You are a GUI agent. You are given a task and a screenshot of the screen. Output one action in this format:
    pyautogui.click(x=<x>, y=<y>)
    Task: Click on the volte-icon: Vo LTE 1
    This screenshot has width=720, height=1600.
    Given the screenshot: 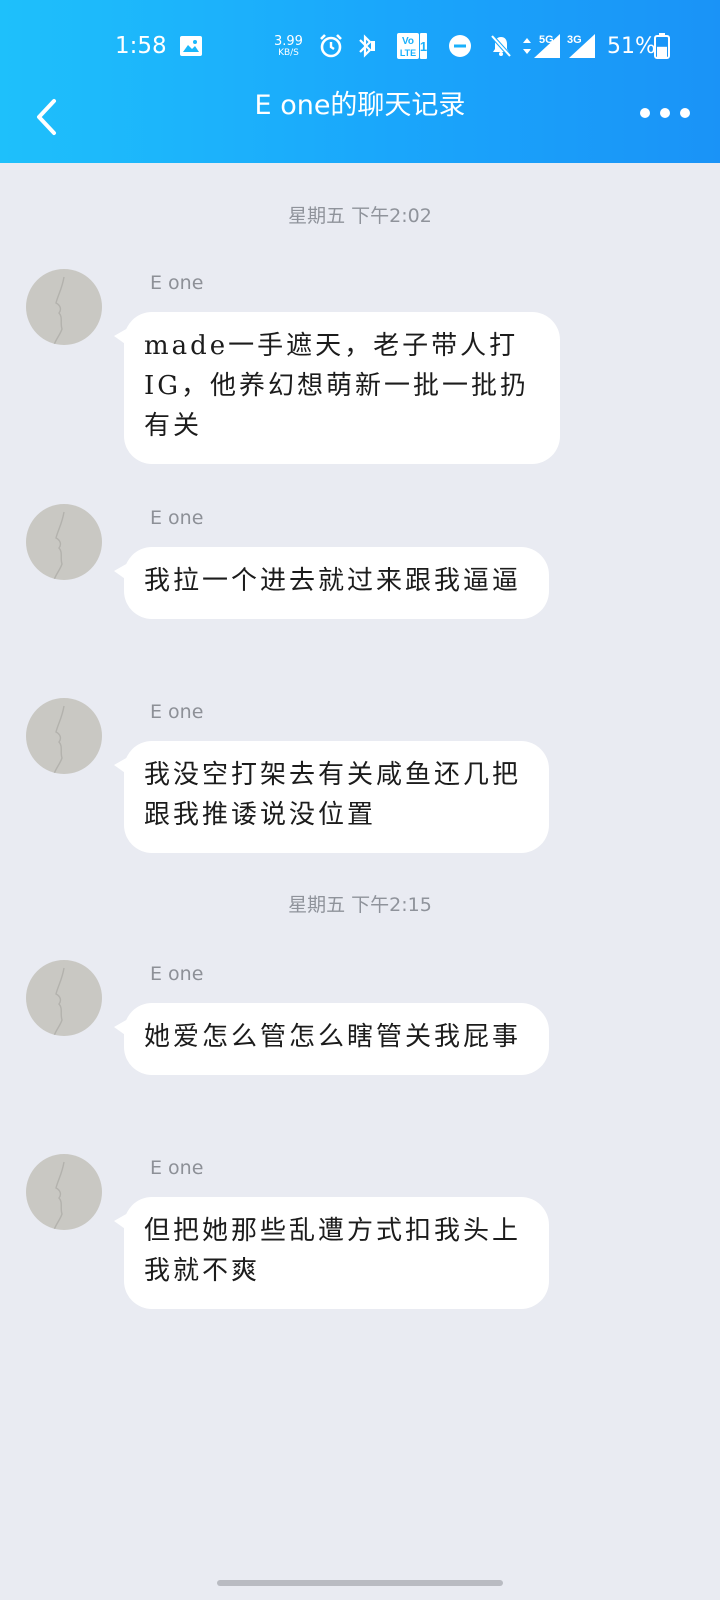 What is the action you would take?
    pyautogui.click(x=412, y=46)
    